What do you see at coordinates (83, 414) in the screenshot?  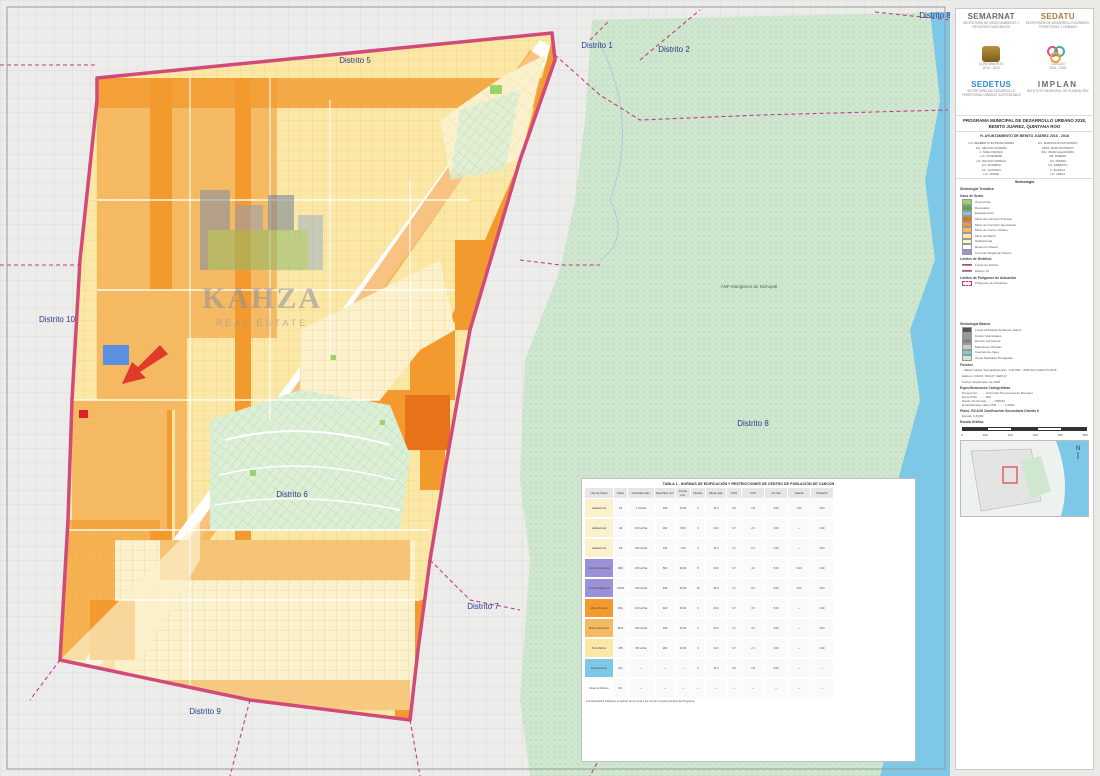 I see `highlighted-lot-red` at bounding box center [83, 414].